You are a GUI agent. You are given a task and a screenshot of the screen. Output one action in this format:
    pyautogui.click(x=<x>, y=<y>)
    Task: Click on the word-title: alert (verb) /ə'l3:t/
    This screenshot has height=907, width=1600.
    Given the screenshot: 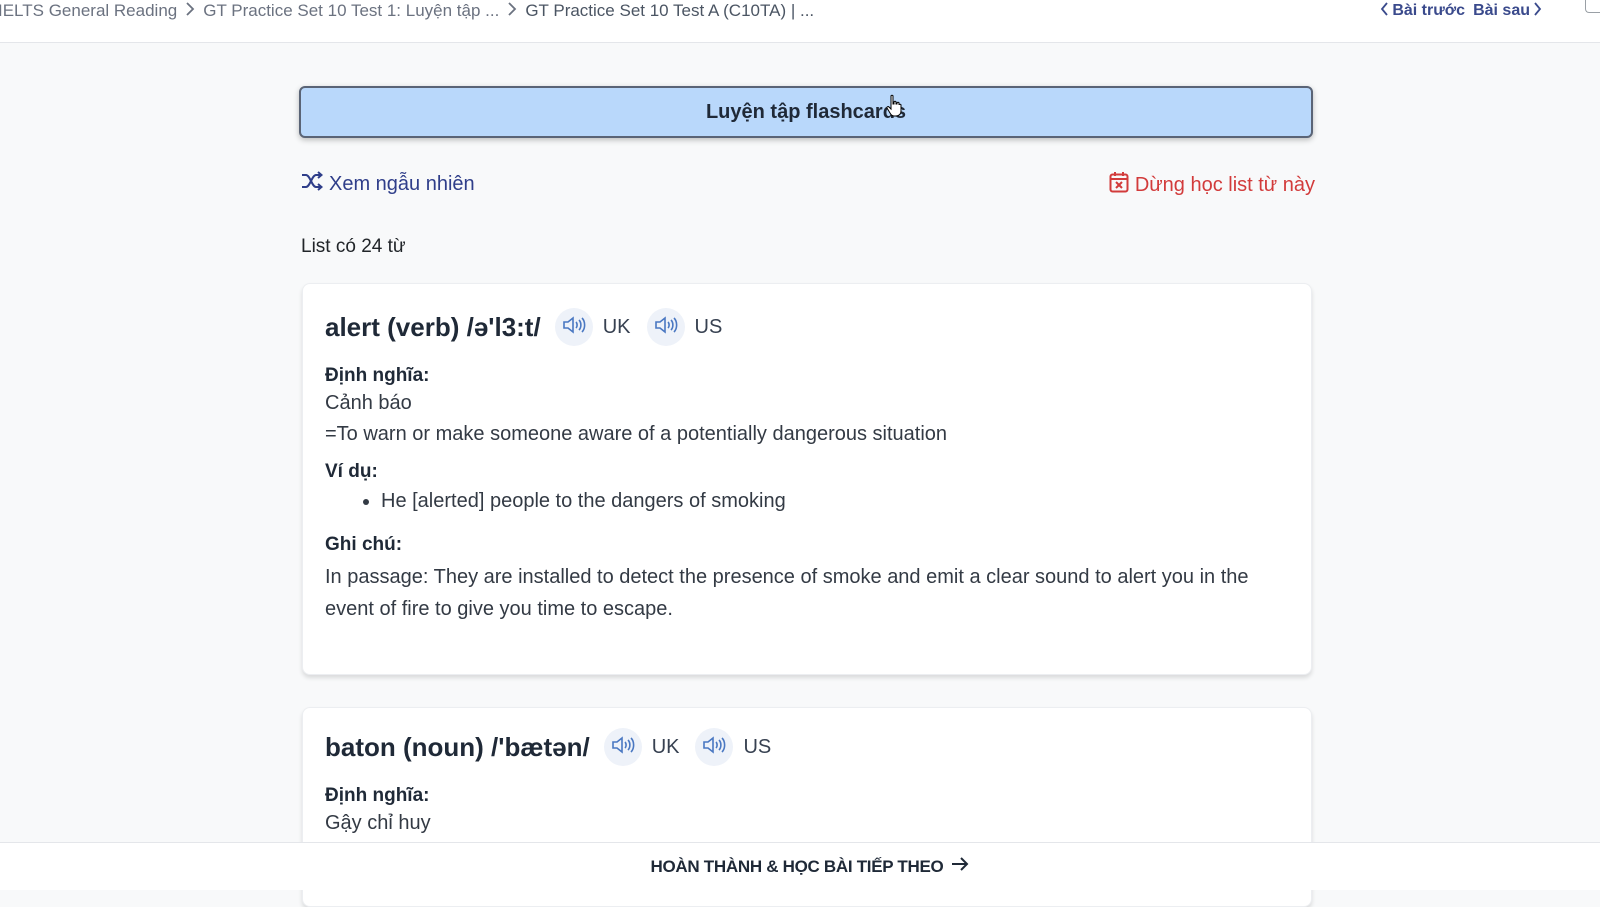 What is the action you would take?
    pyautogui.click(x=433, y=326)
    